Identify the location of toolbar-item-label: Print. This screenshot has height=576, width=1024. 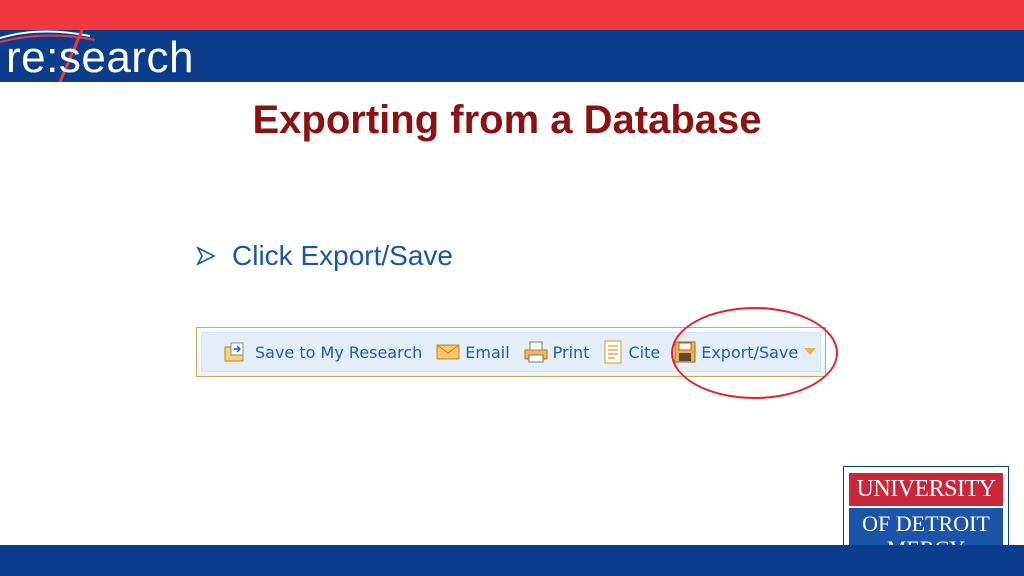
(571, 352).